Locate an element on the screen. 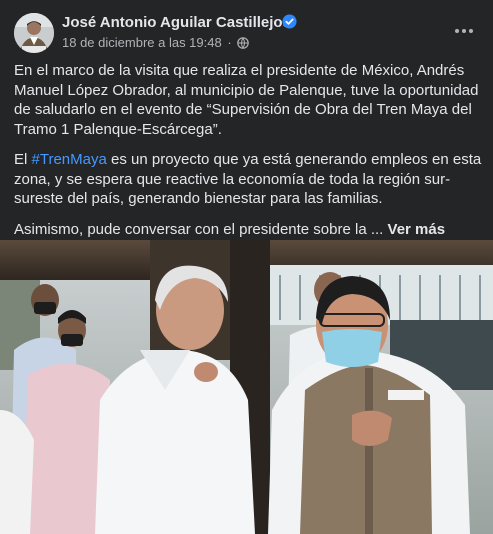 This screenshot has width=493, height=534. author-name: José Antonio Aguilar Castillejos is located at coordinates (176, 22).